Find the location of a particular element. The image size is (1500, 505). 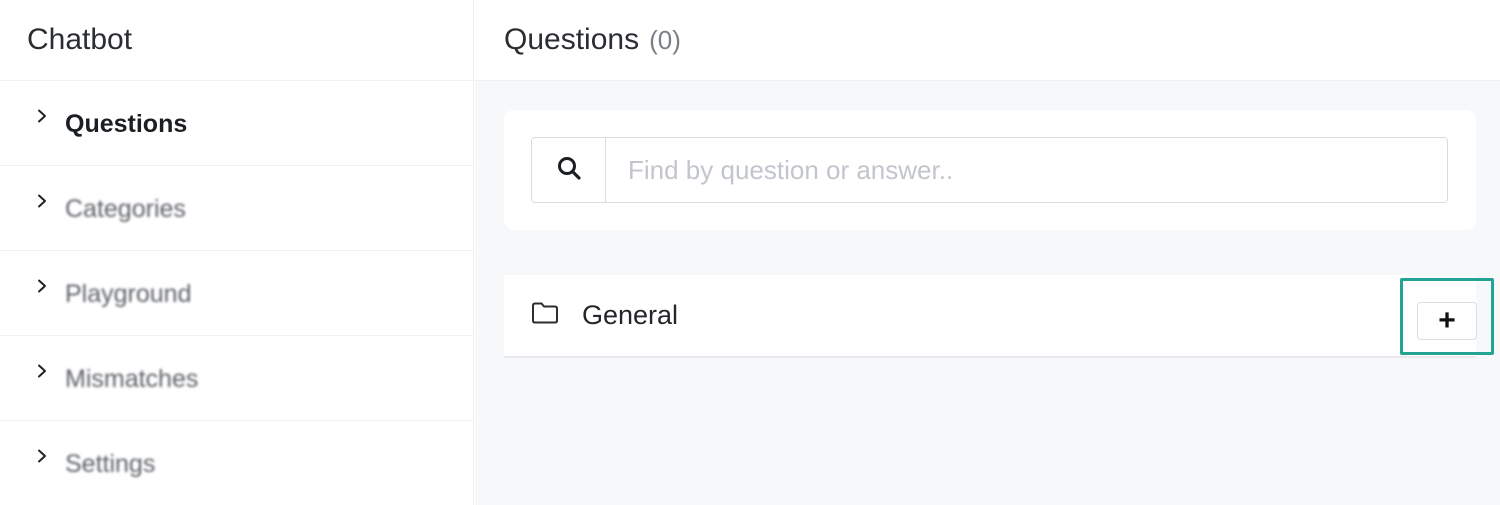

sidebar-item-categories: Categories is located at coordinates (236, 208).